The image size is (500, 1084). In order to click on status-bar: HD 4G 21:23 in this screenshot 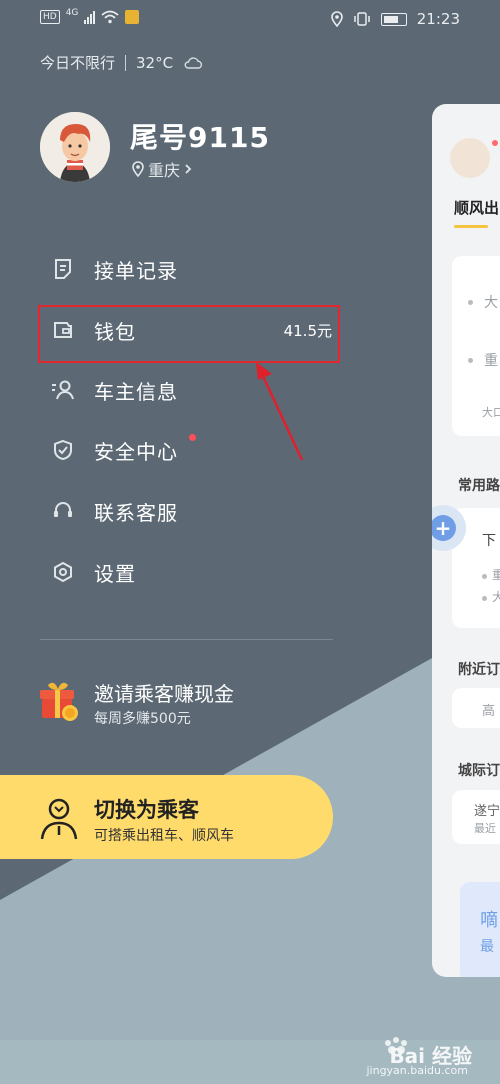, I will do `click(250, 19)`.